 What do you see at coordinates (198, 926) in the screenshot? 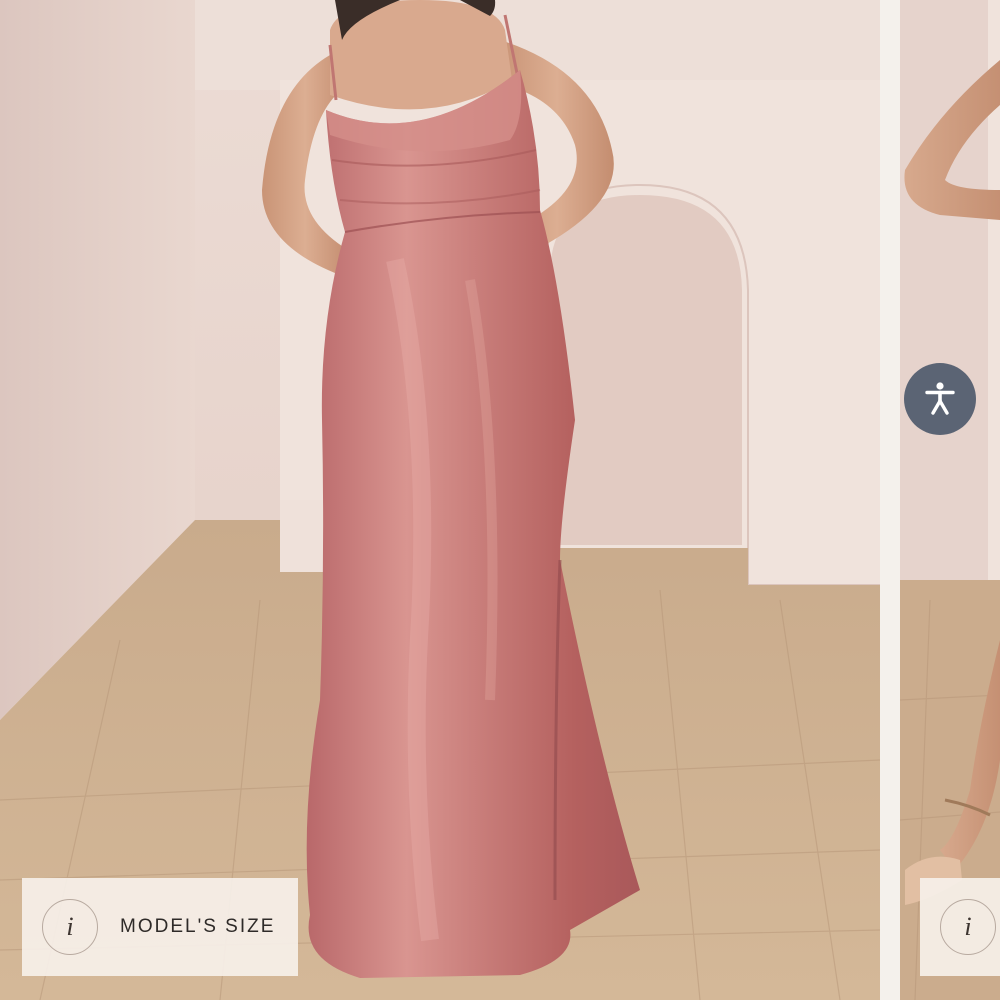
I see `models-size-label: MODEL'S SIZE` at bounding box center [198, 926].